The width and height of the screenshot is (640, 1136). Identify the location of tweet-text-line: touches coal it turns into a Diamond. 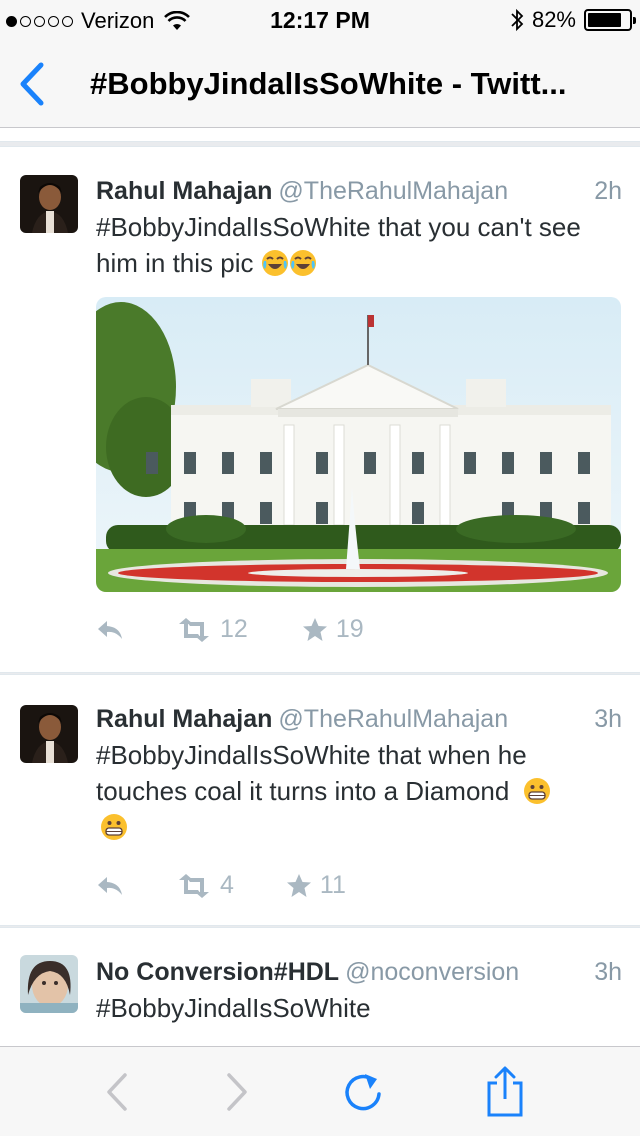
(303, 791).